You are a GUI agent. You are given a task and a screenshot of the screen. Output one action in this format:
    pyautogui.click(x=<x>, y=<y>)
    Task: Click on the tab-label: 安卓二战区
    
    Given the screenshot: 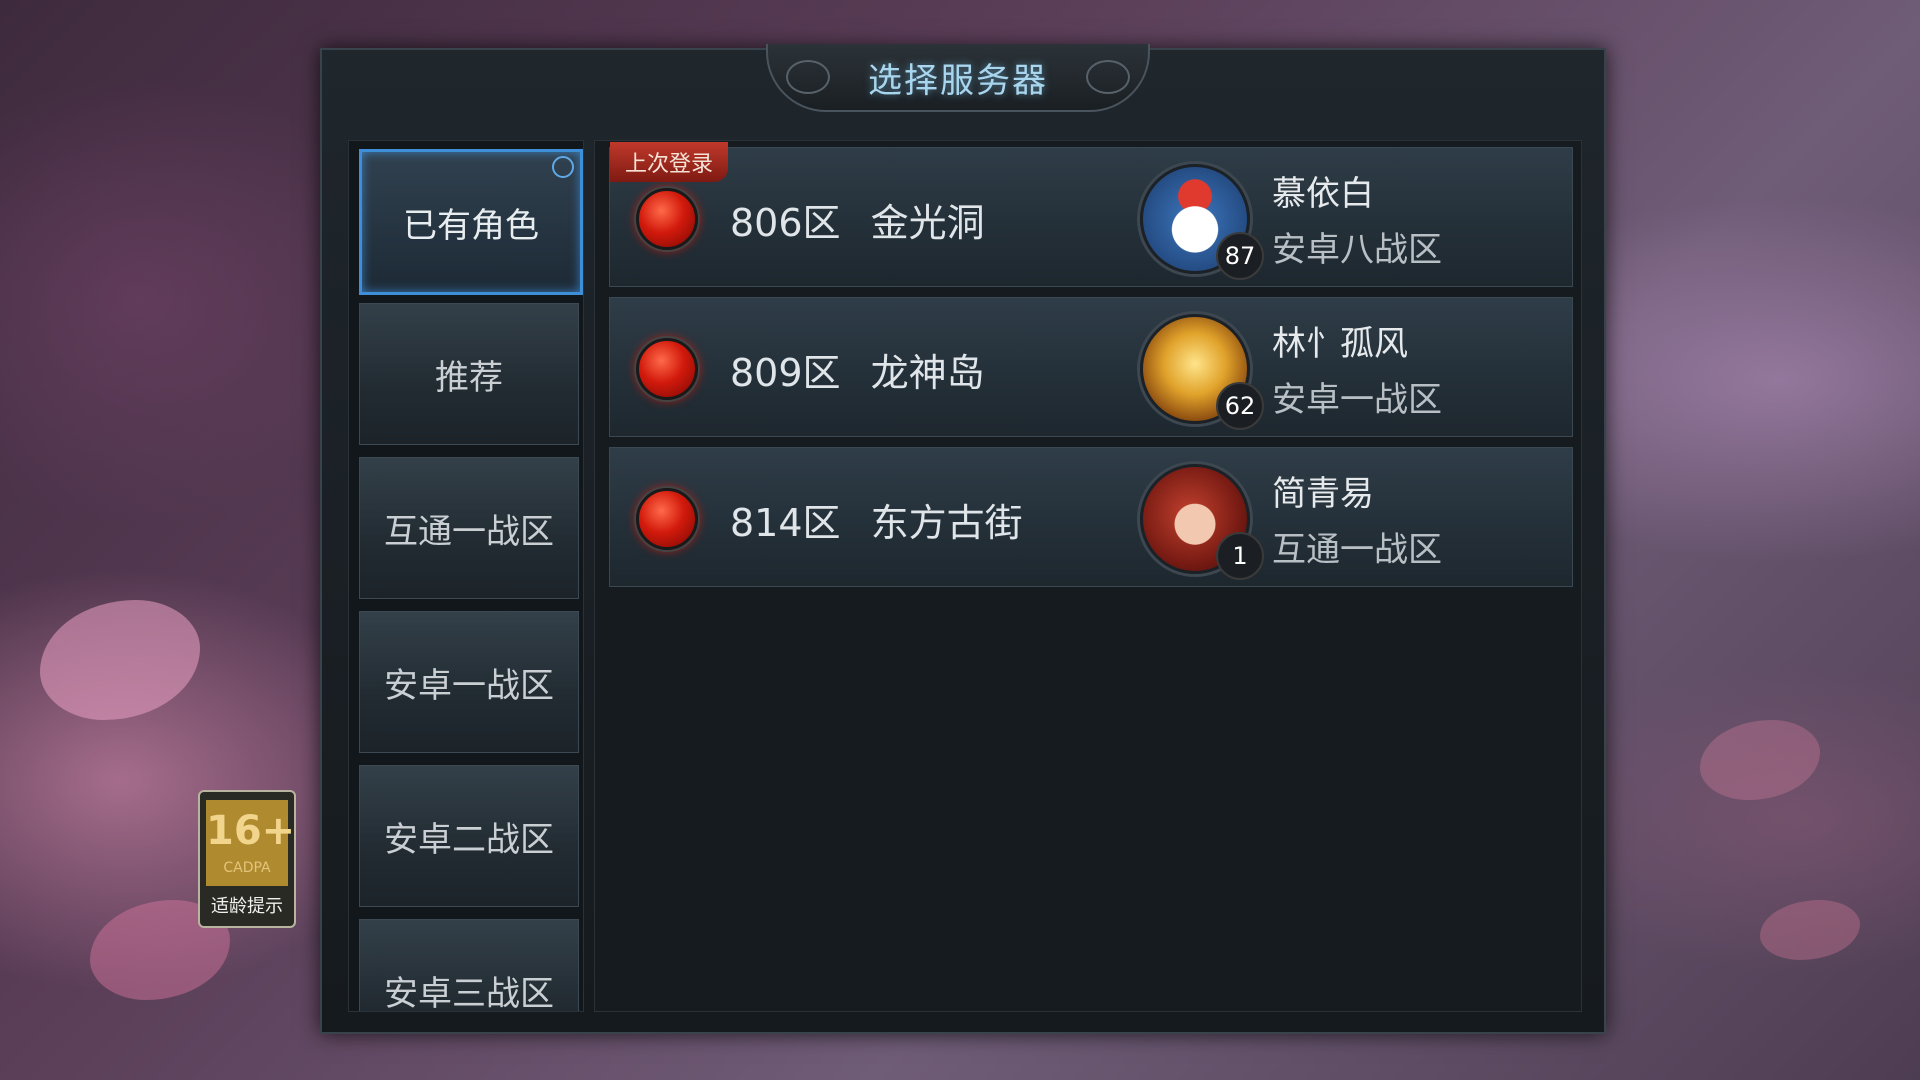 What is the action you would take?
    pyautogui.click(x=469, y=839)
    